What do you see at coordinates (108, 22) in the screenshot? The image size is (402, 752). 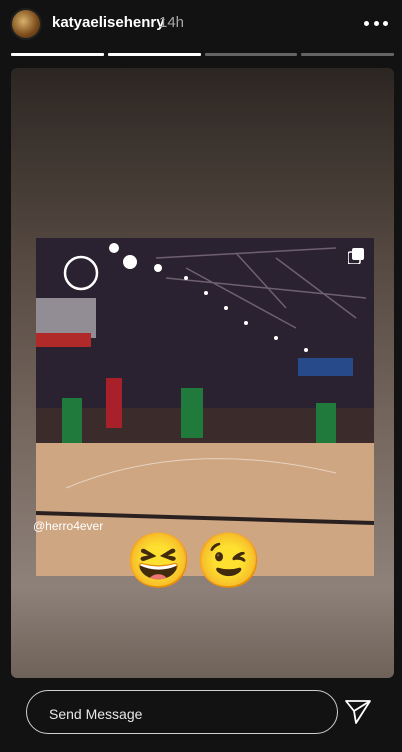 I see `username: katyaelisehenry` at bounding box center [108, 22].